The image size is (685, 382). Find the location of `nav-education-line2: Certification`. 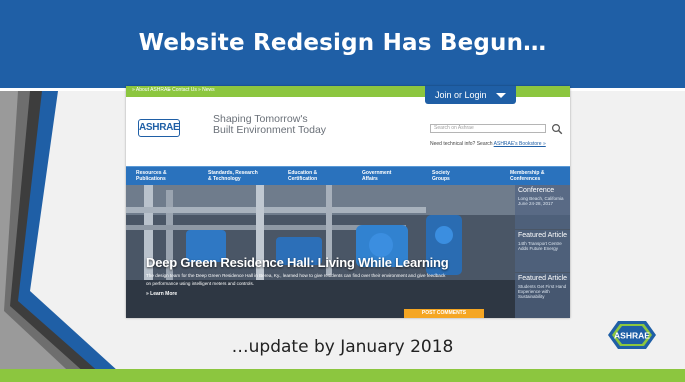

nav-education-line2: Certification is located at coordinates (303, 179).